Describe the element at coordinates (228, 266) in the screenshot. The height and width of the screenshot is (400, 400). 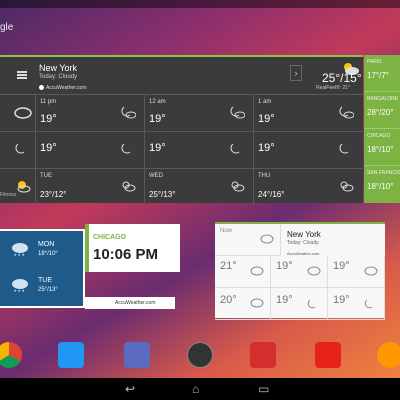
I see `cell-temp: 21°` at that location.